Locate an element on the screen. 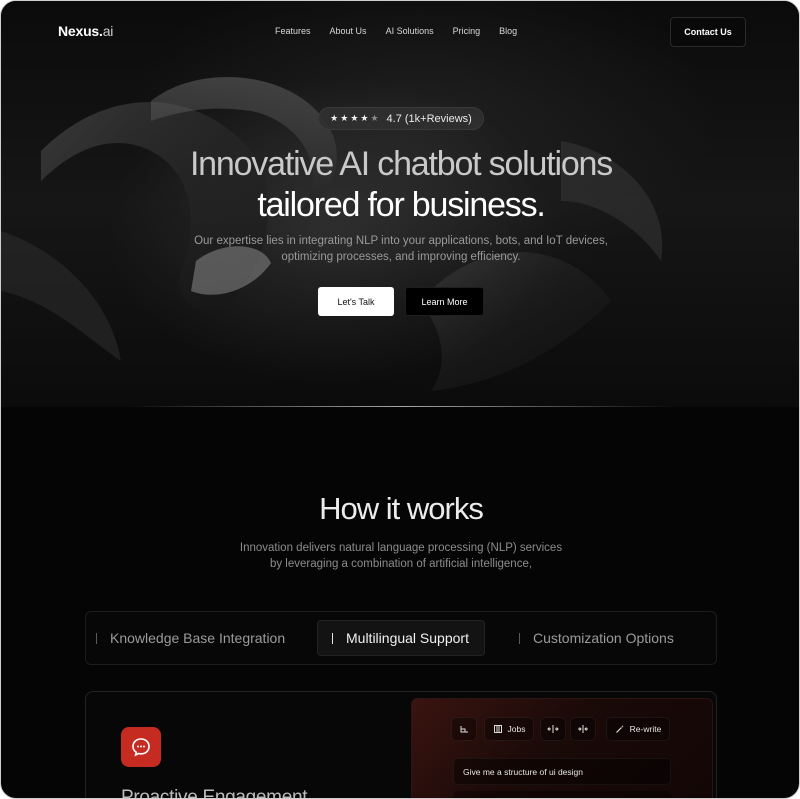 Image resolution: width=800 pixels, height=799 pixels. hero-divider is located at coordinates (401, 406).